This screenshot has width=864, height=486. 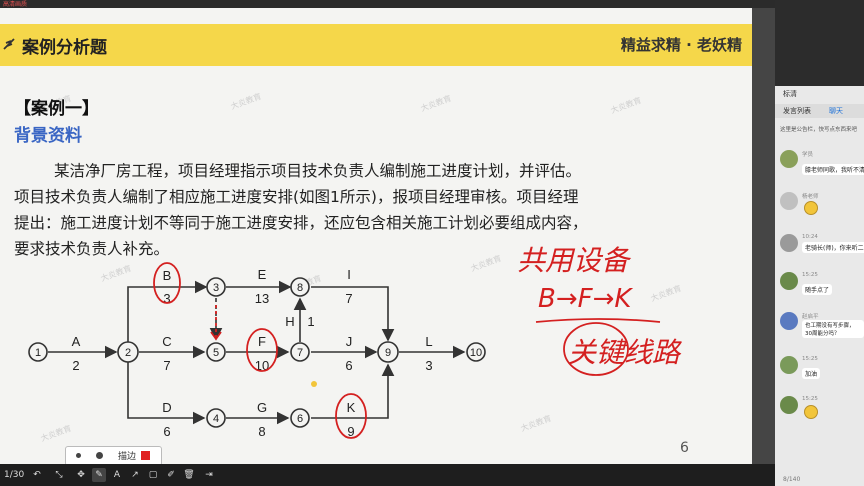 I want to click on sender-name: 赵启平, so click(x=810, y=317).